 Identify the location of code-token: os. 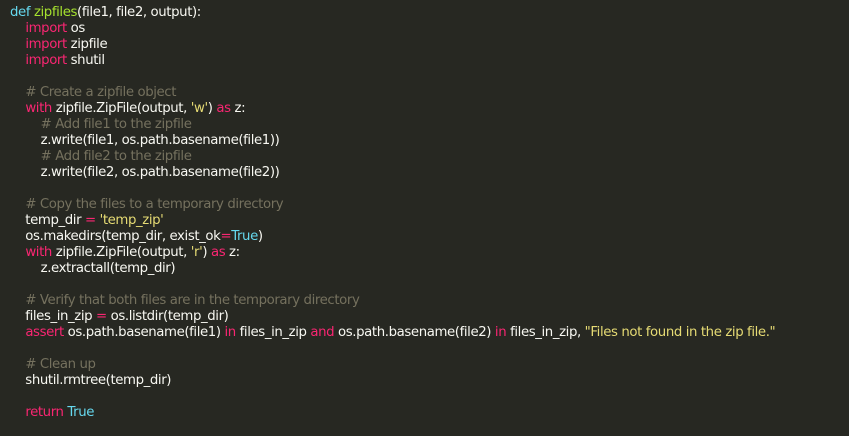
(76, 28).